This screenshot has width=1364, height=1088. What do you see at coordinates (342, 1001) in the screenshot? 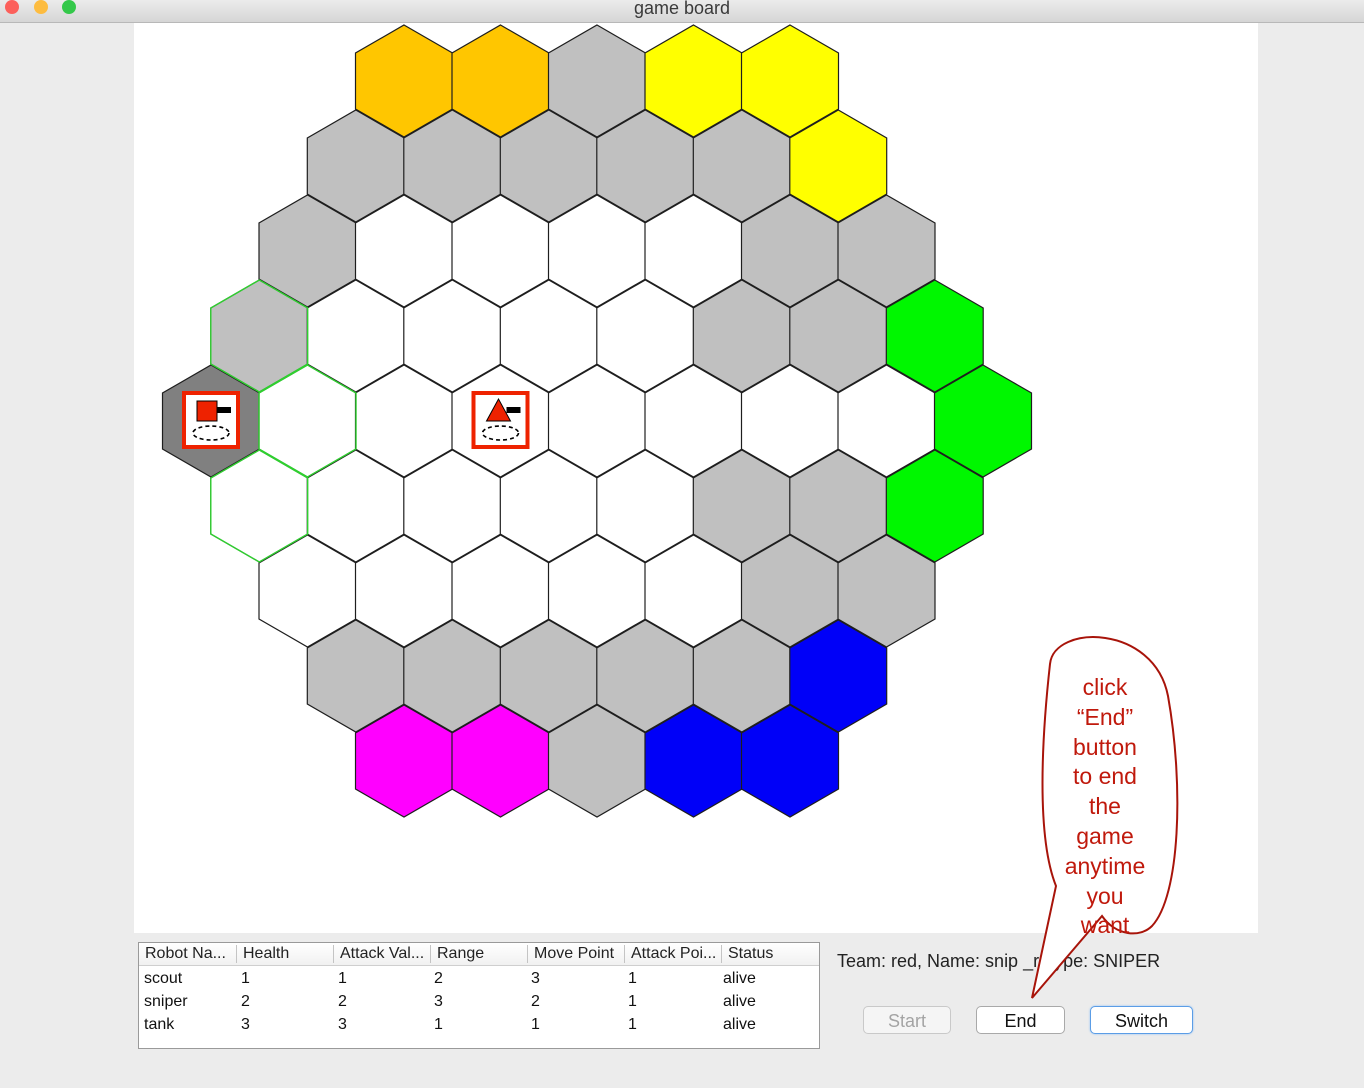
I see `cell-attack-value: 2` at bounding box center [342, 1001].